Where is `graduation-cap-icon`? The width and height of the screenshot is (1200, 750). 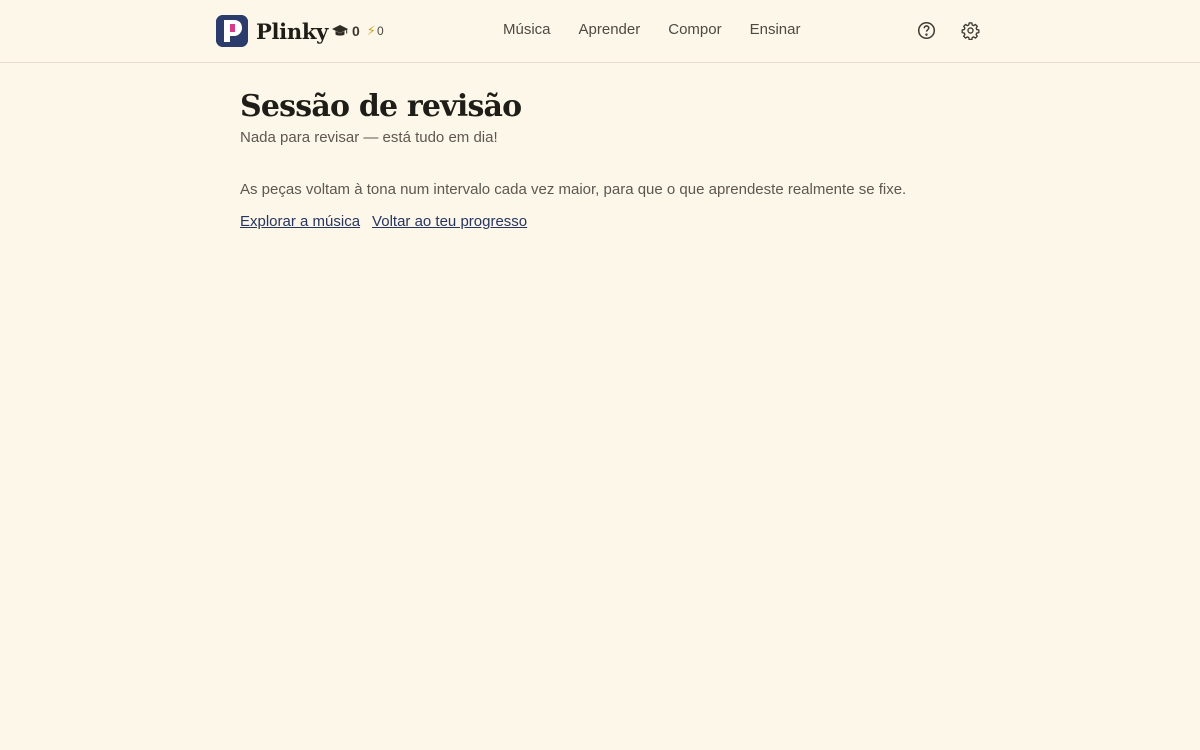
graduation-cap-icon is located at coordinates (340, 31).